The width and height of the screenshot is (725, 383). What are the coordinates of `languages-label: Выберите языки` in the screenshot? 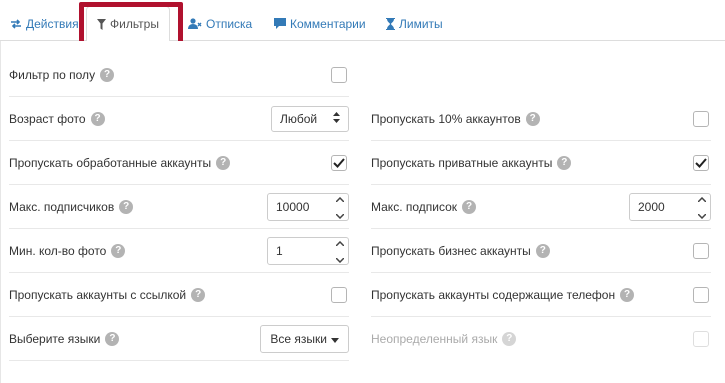 It's located at (55, 338).